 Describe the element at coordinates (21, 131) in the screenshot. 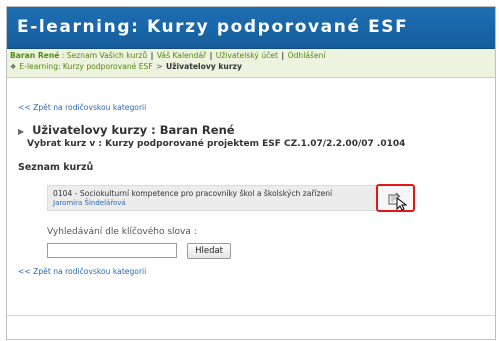

I see `collapse-triangle-icon: ▶` at that location.